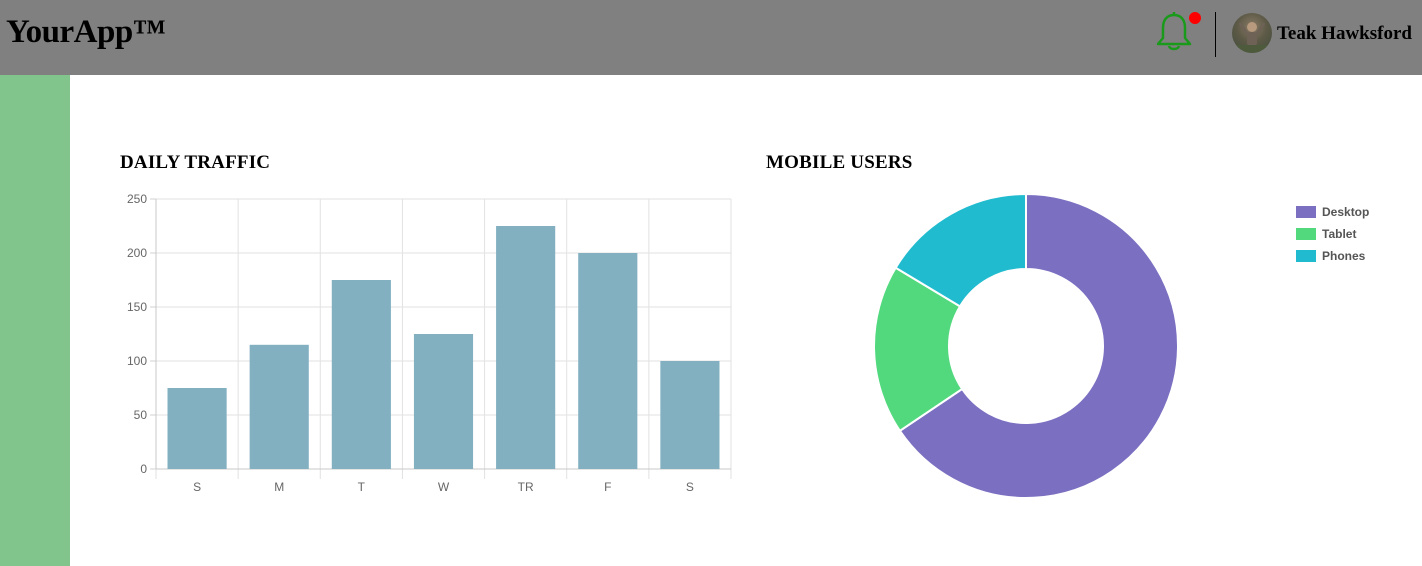 The width and height of the screenshot is (1422, 566). Describe the element at coordinates (839, 162) in the screenshot. I see `mobile-users-title: MOBILE USERS` at that location.